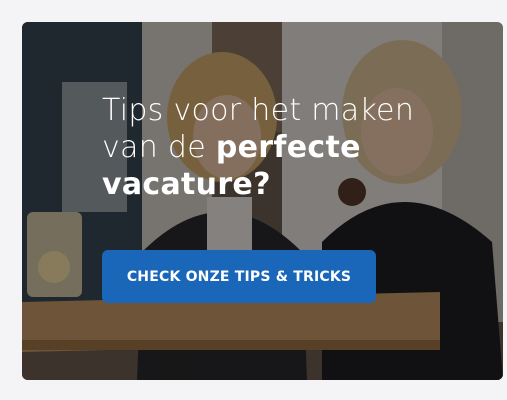  What do you see at coordinates (258, 110) in the screenshot?
I see `headline-line-1: Tips voor het maken` at bounding box center [258, 110].